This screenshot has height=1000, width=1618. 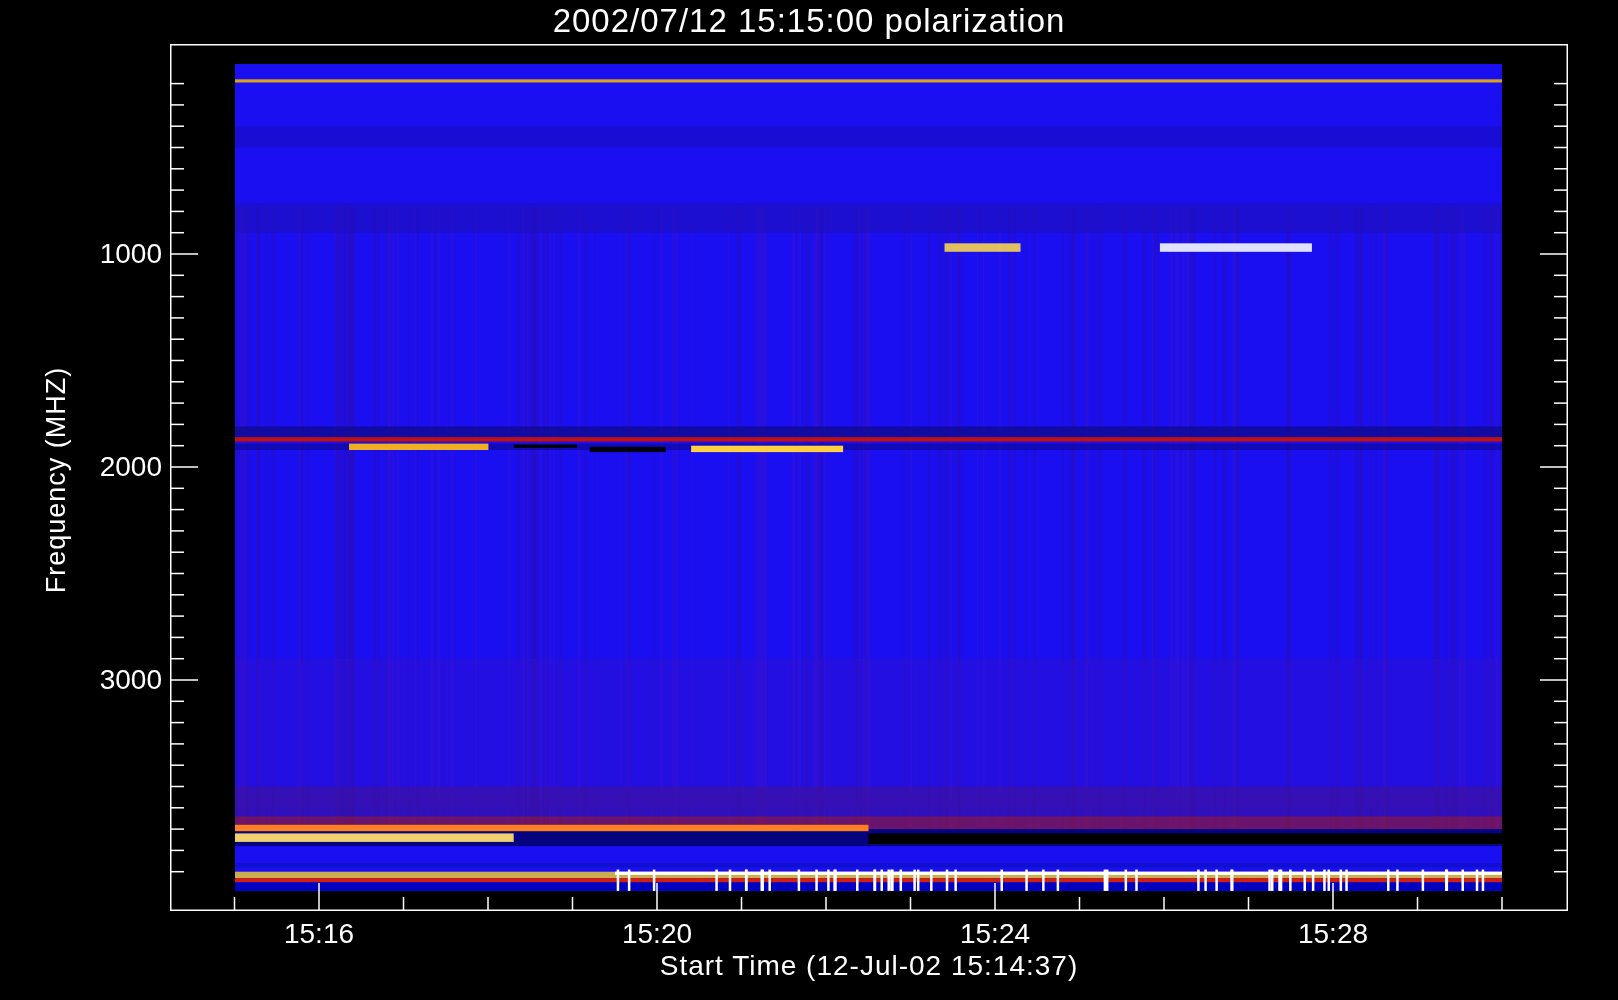 What do you see at coordinates (809, 21) in the screenshot?
I see `chart-title: 2002/07/12 15:15:00 polarization` at bounding box center [809, 21].